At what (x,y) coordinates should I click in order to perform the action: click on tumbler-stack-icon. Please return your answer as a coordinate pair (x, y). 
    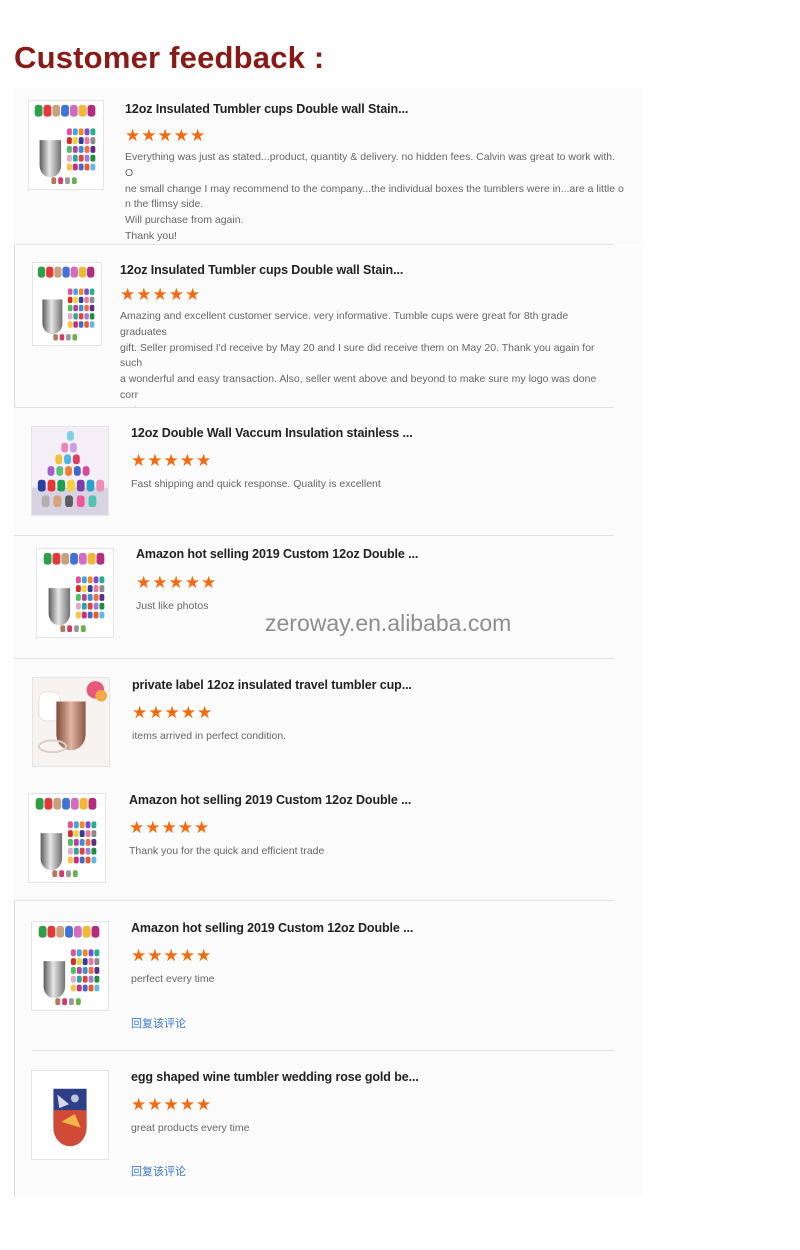
    Looking at the image, I should click on (70, 471).